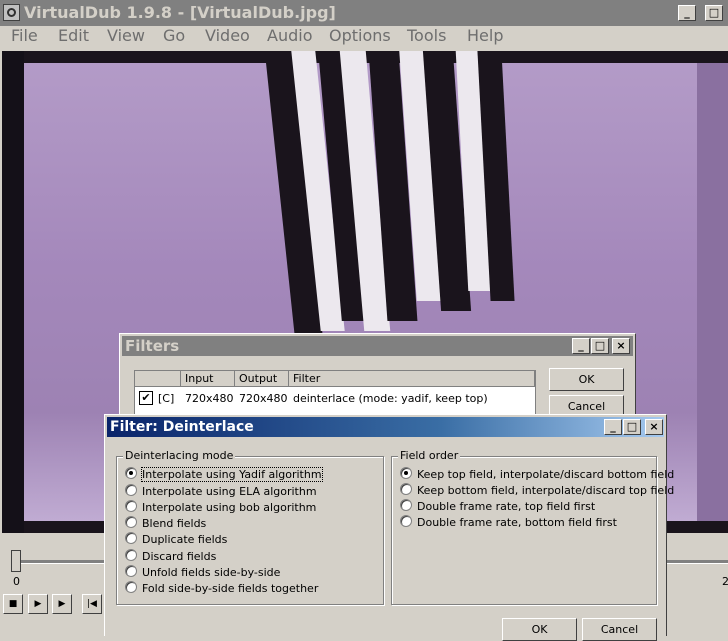 The height and width of the screenshot is (641, 728). Describe the element at coordinates (209, 398) in the screenshot. I see `filter-input-size: 720x480` at that location.